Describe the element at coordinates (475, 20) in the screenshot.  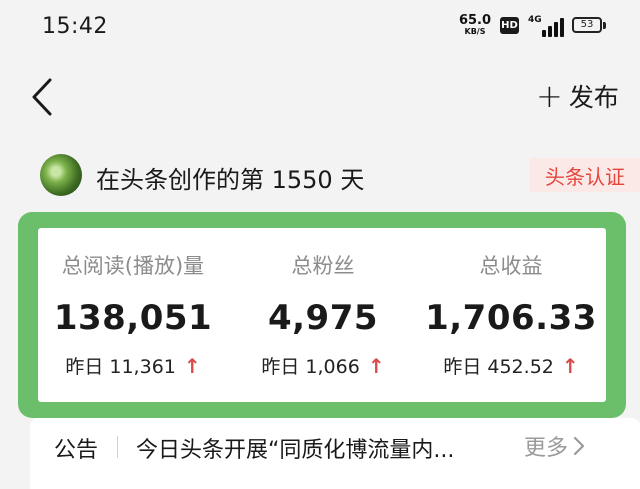
I see `network-speed-value: 65.0` at that location.